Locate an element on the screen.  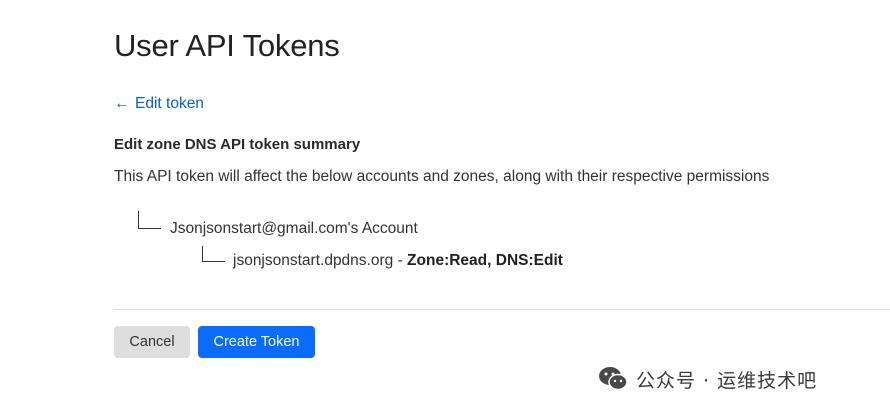
watermark-text: 公众号 · 运维技术吧 is located at coordinates (727, 380).